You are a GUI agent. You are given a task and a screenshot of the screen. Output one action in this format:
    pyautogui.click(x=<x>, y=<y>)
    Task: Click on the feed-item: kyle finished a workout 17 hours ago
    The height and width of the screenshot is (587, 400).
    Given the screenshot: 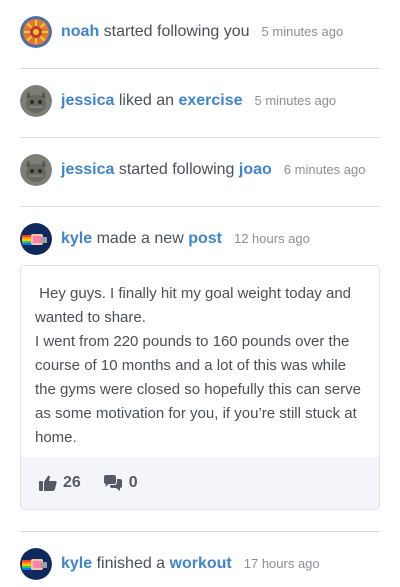 What is the action you would take?
    pyautogui.click(x=200, y=564)
    